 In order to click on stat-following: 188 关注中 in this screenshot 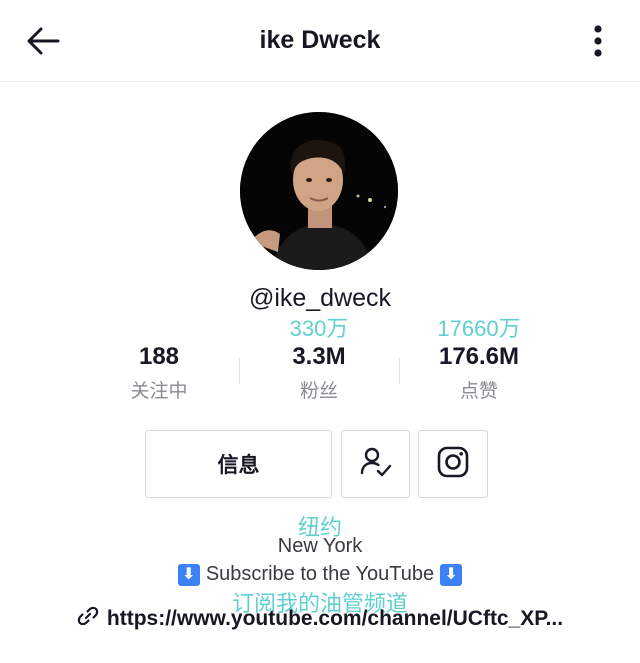, I will do `click(159, 359)`.